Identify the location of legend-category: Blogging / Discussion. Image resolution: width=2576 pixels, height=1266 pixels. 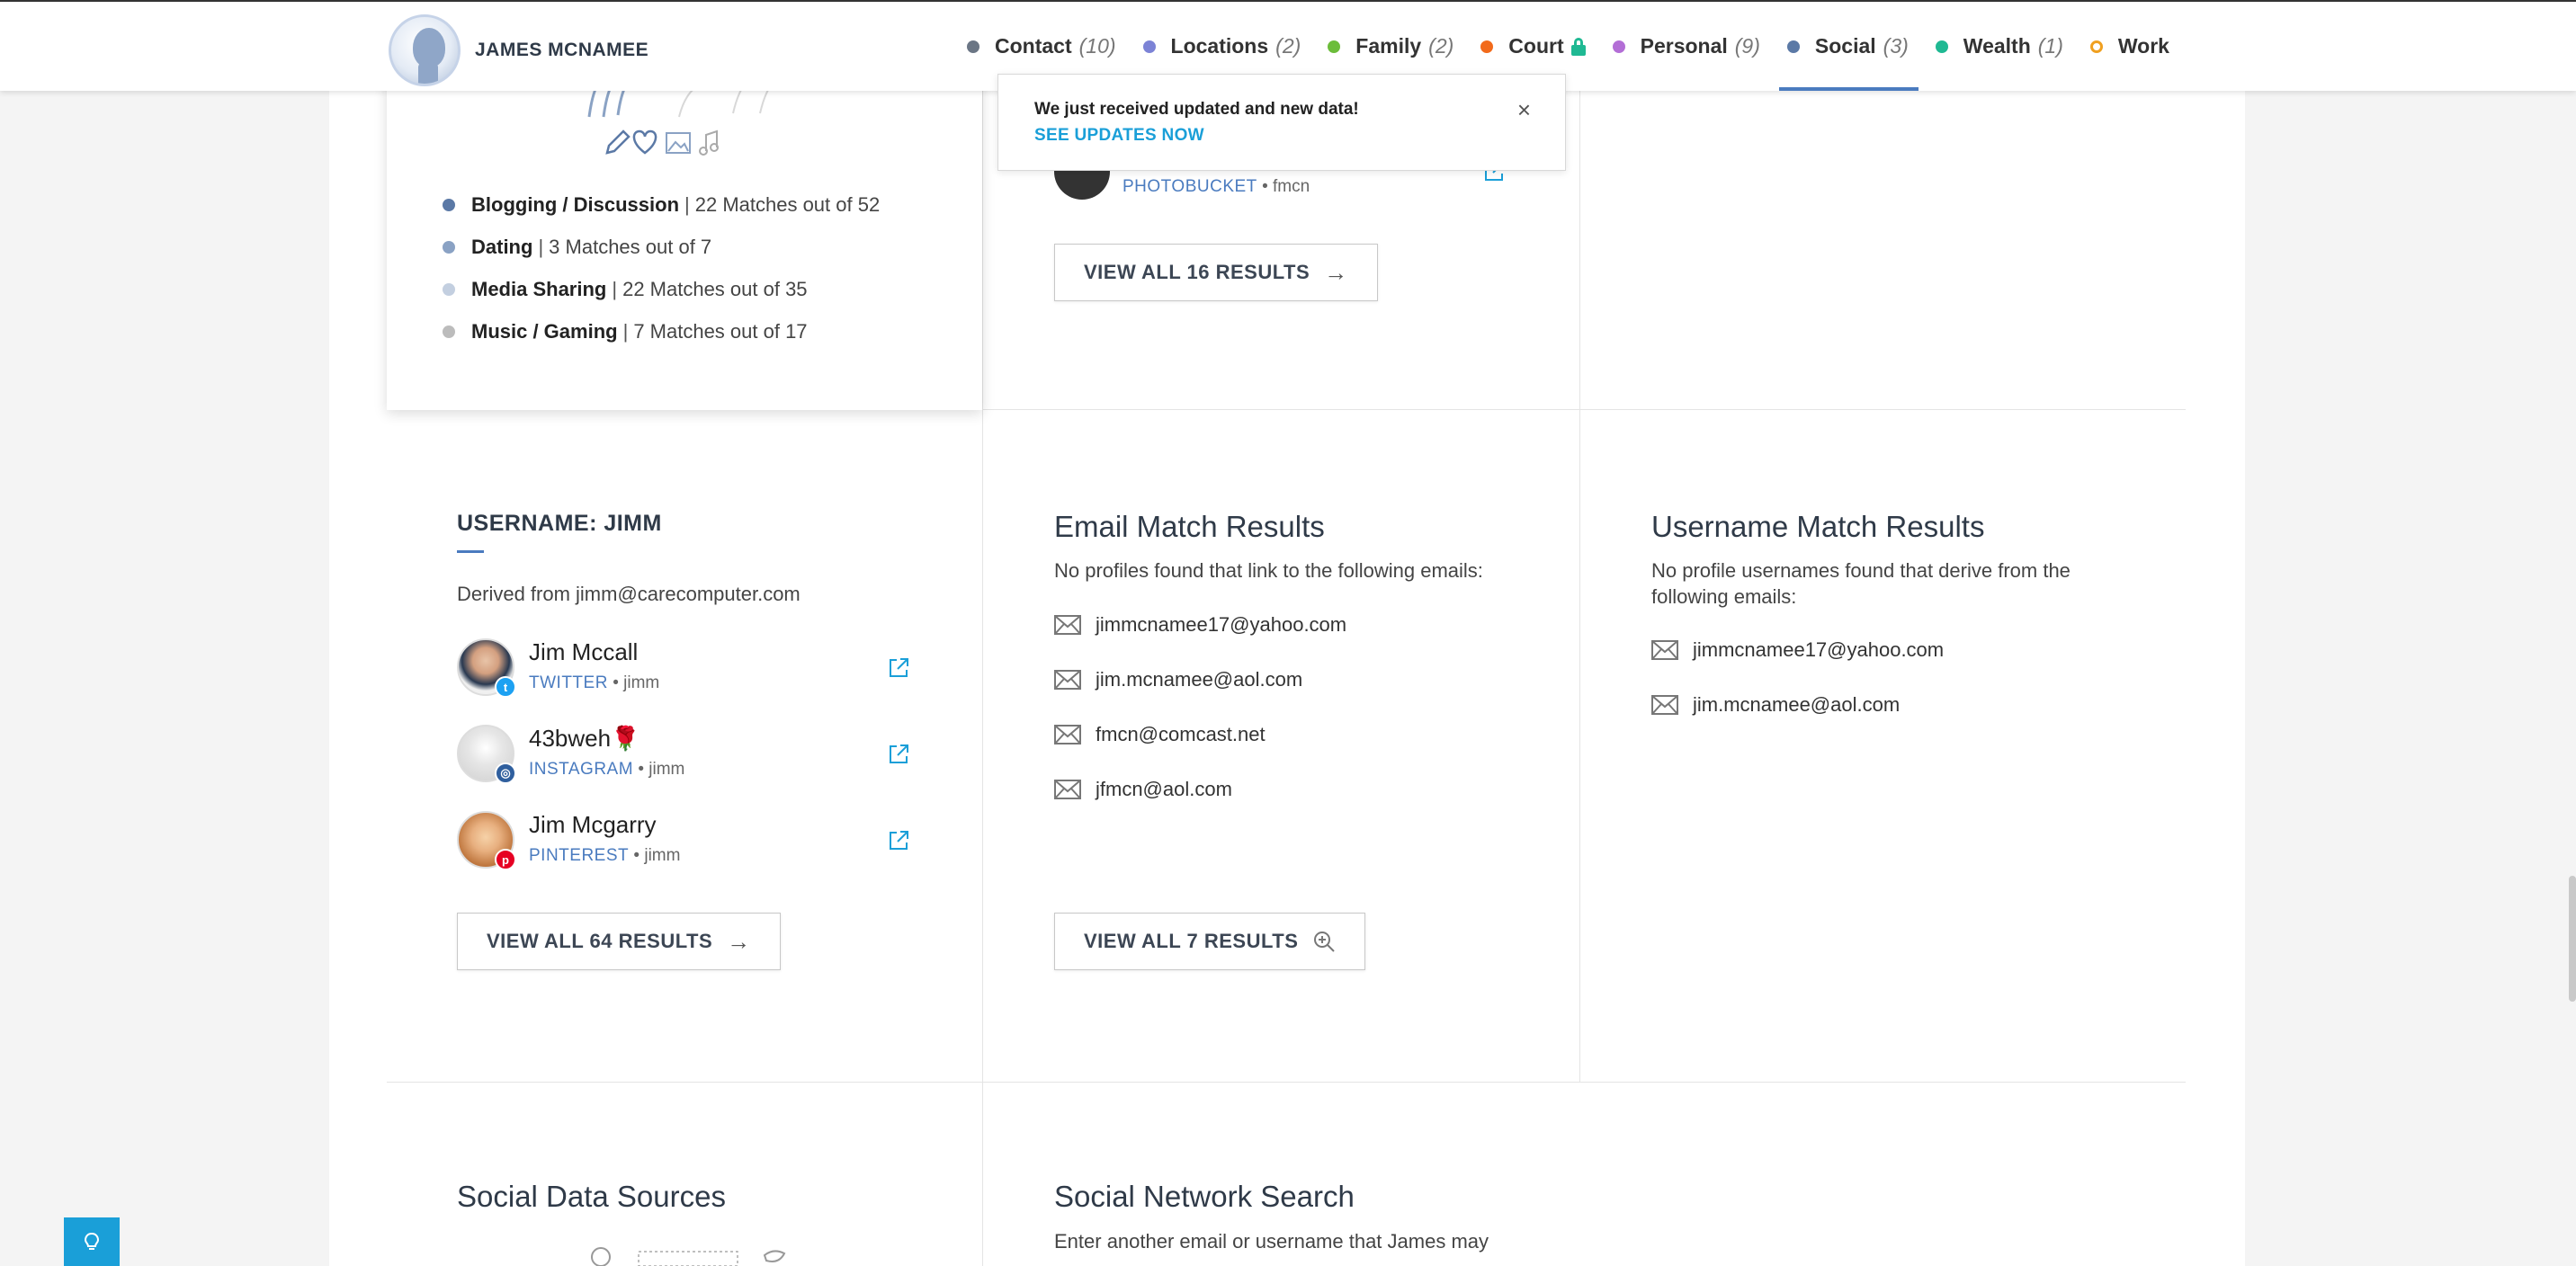
(575, 204).